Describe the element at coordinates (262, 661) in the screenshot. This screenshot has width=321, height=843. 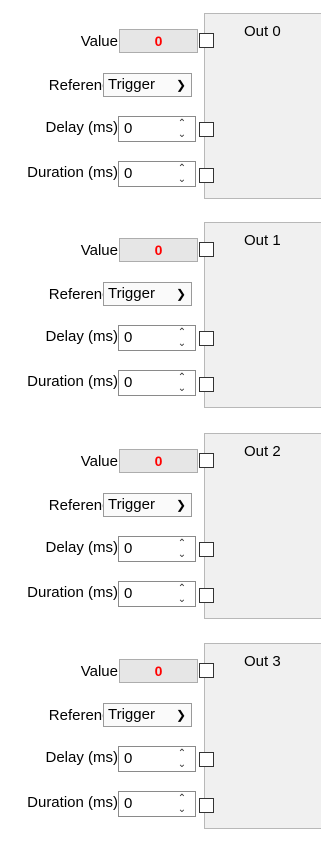
I see `output-title: Out 3` at that location.